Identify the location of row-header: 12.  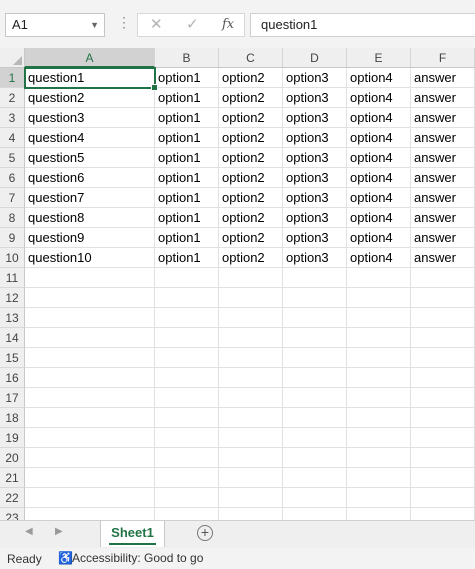
(12, 298).